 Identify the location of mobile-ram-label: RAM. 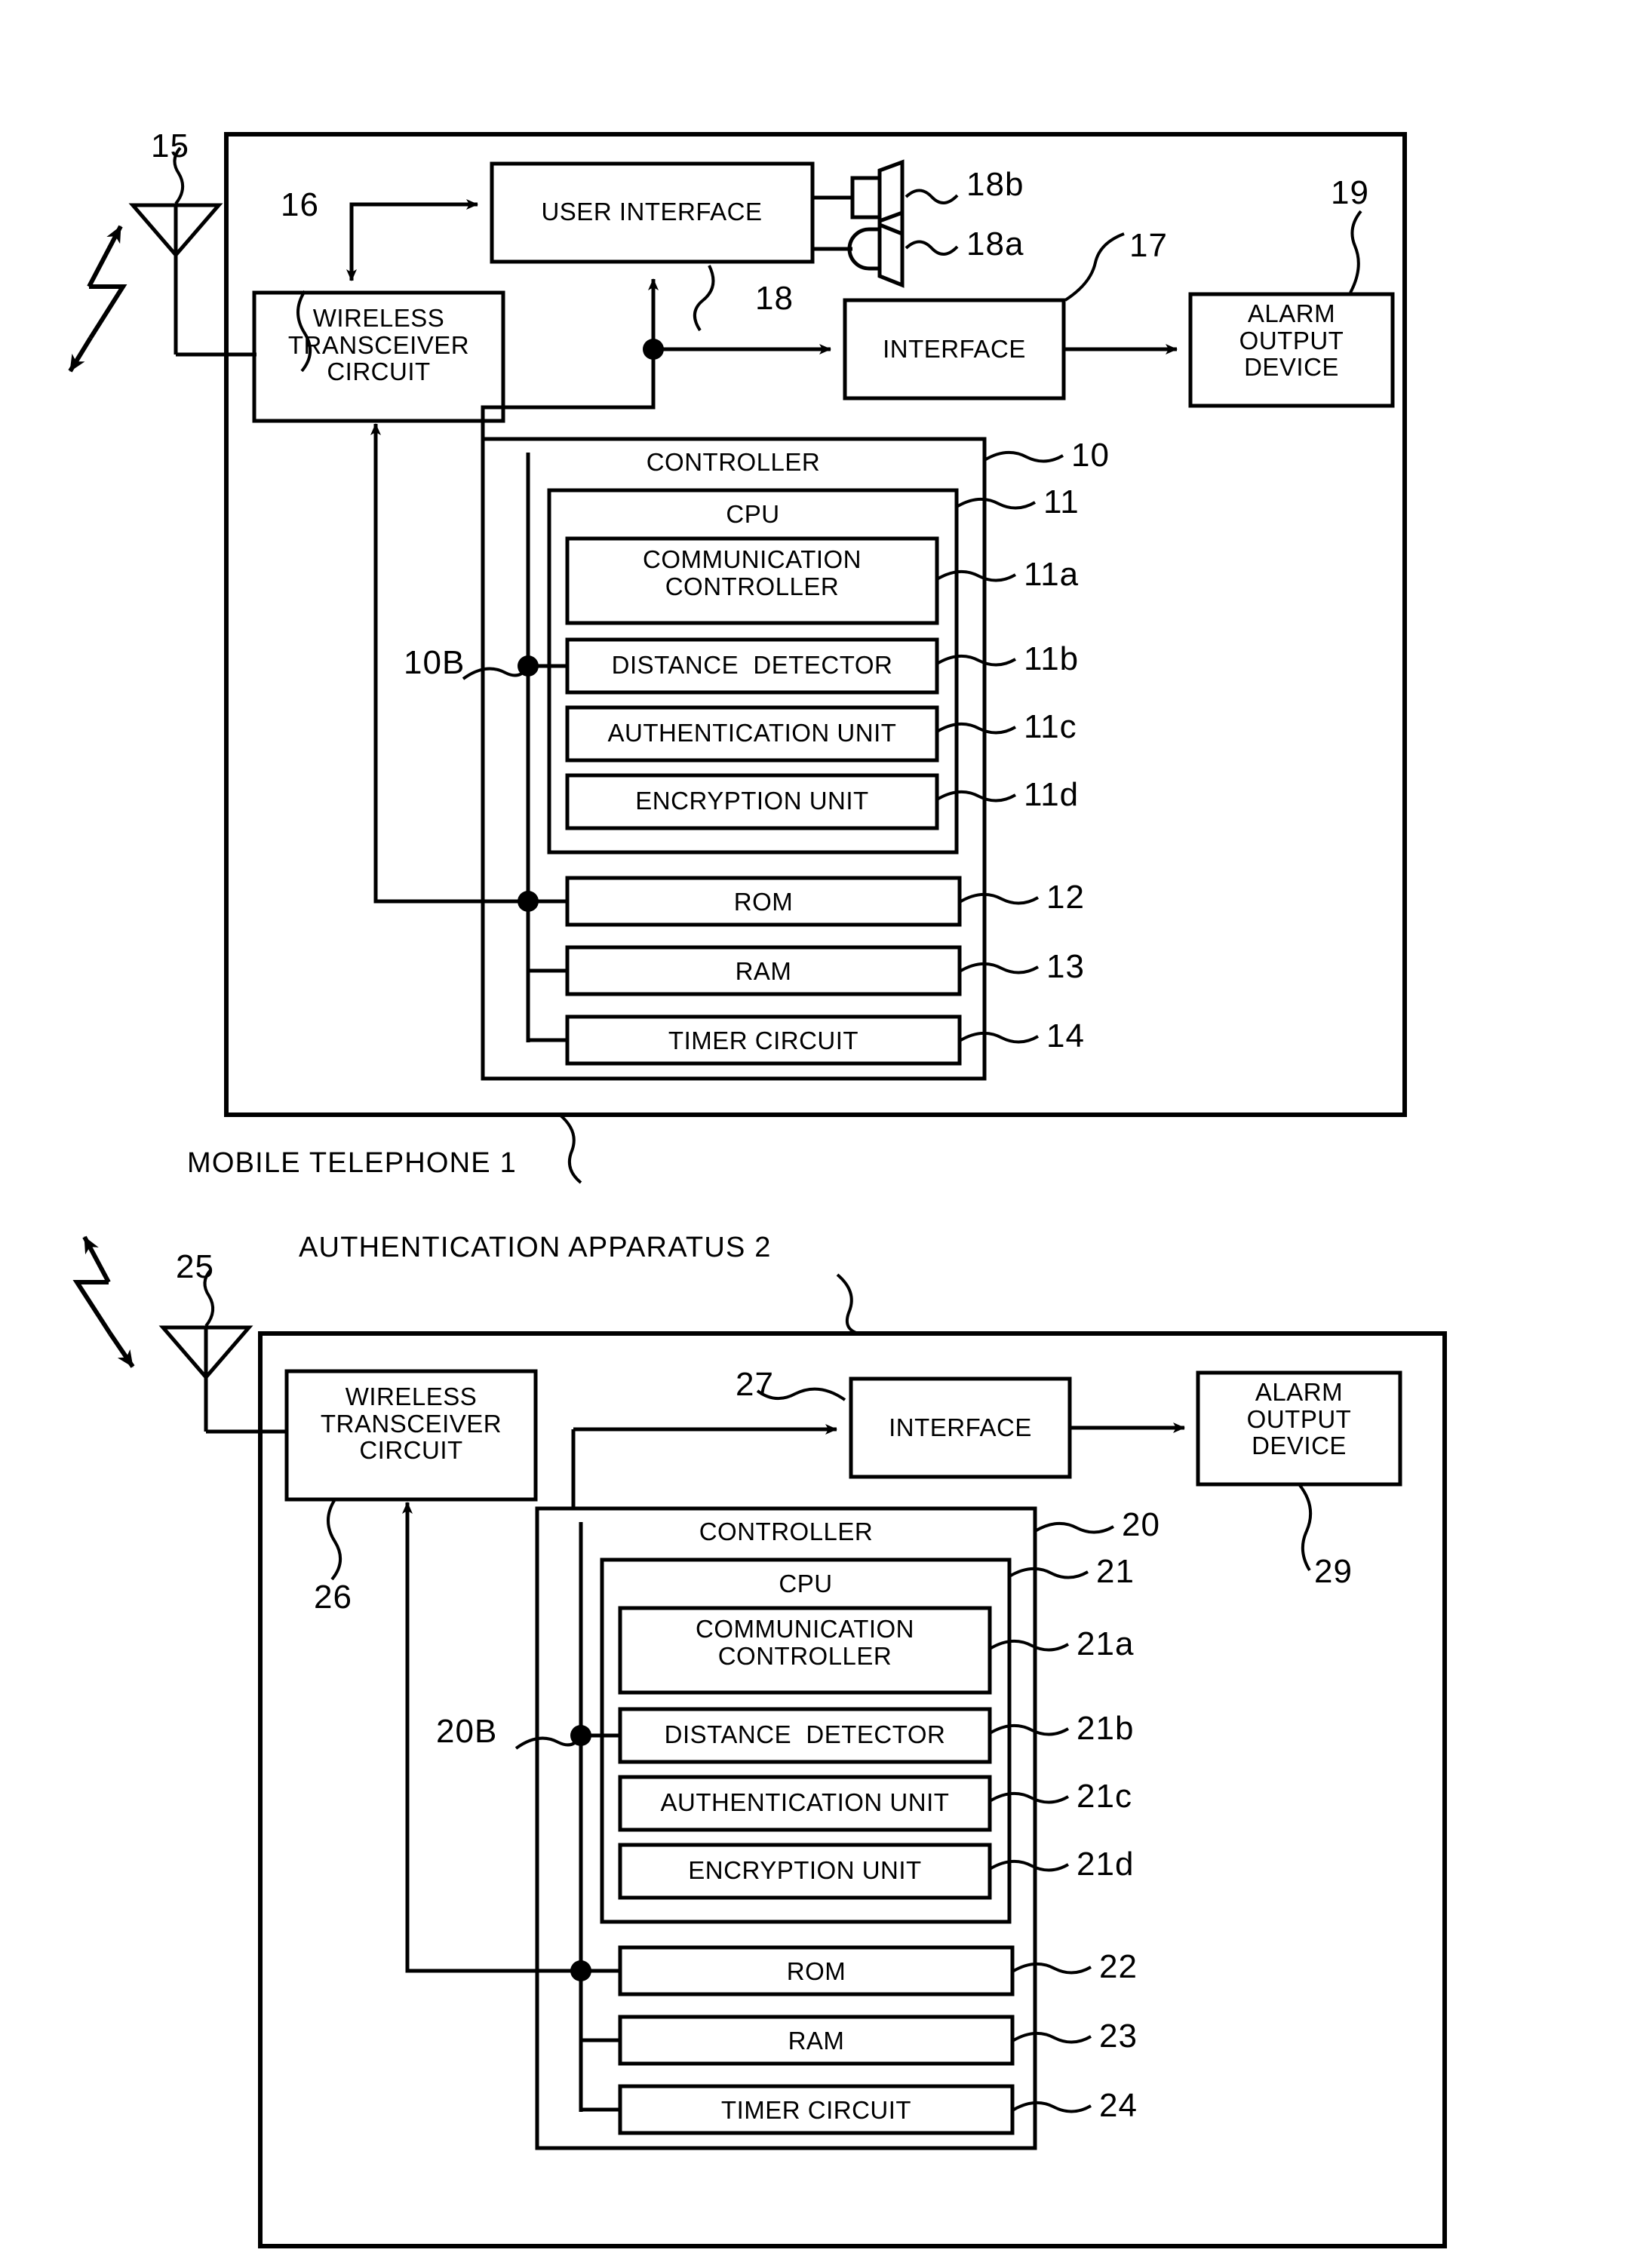
(763, 971).